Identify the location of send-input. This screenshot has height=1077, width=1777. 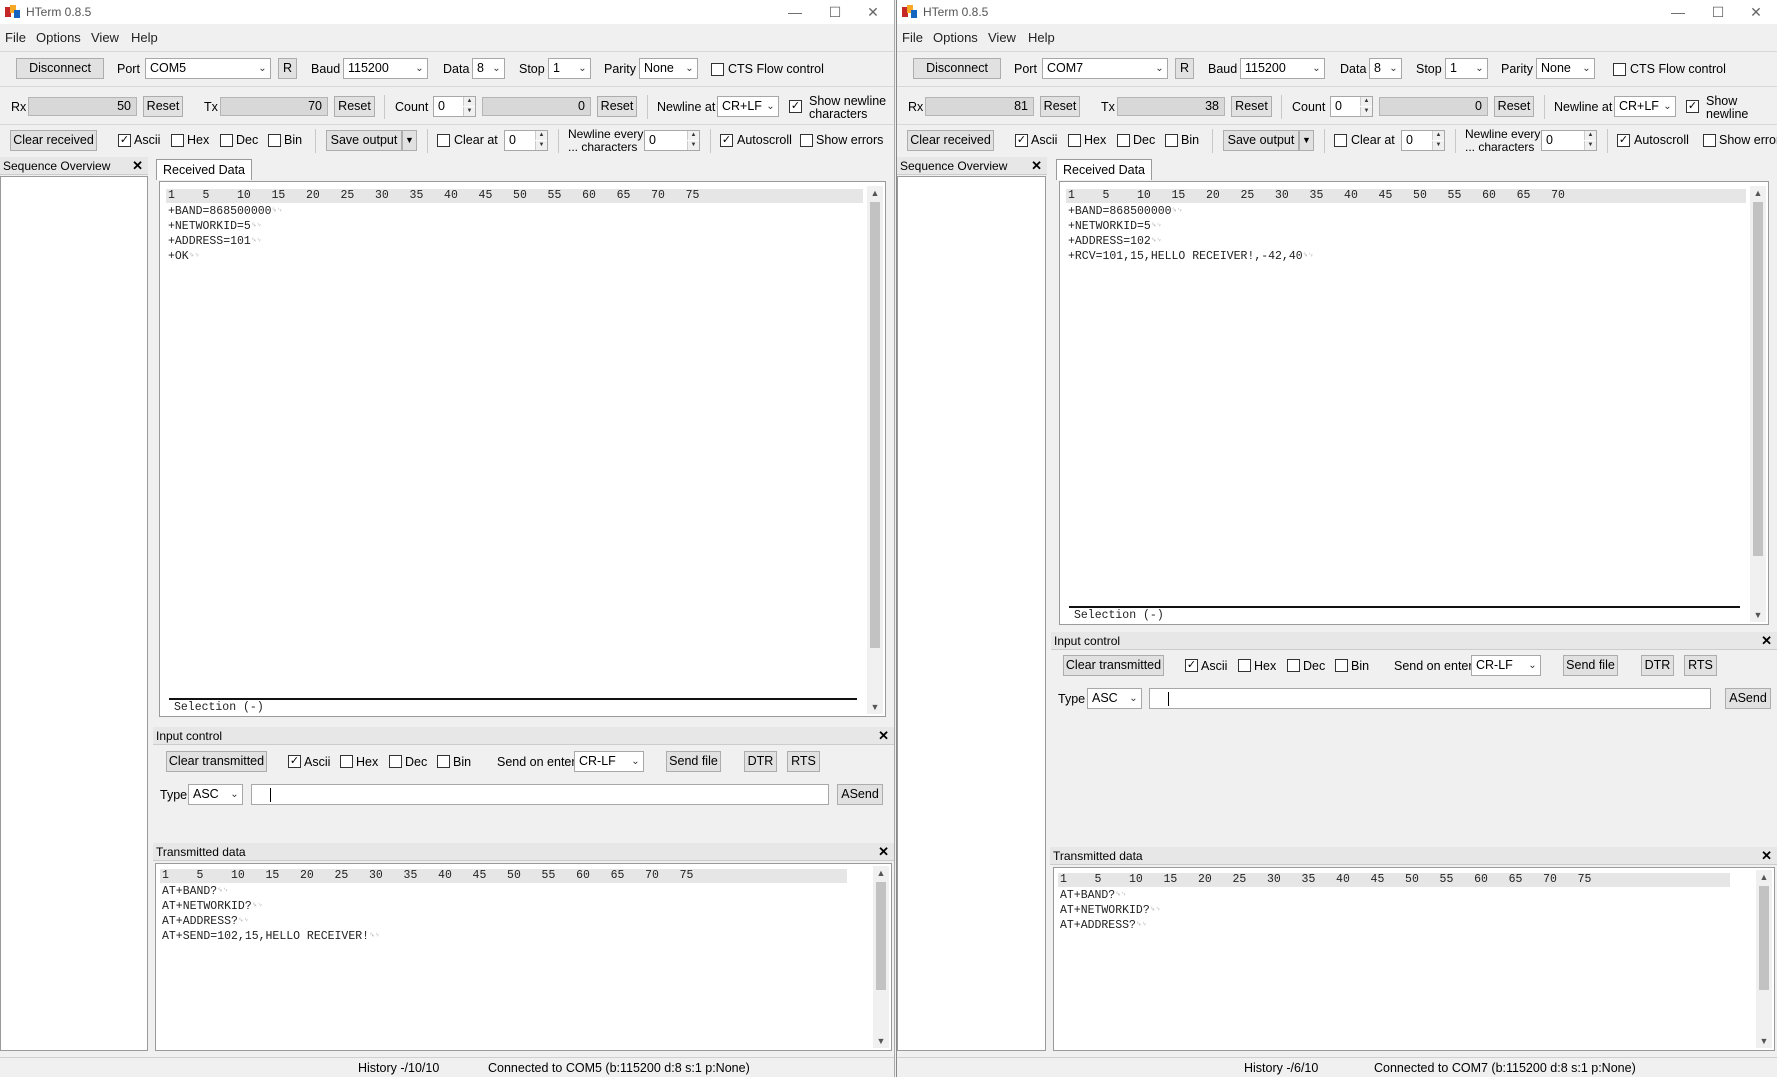
(540, 794).